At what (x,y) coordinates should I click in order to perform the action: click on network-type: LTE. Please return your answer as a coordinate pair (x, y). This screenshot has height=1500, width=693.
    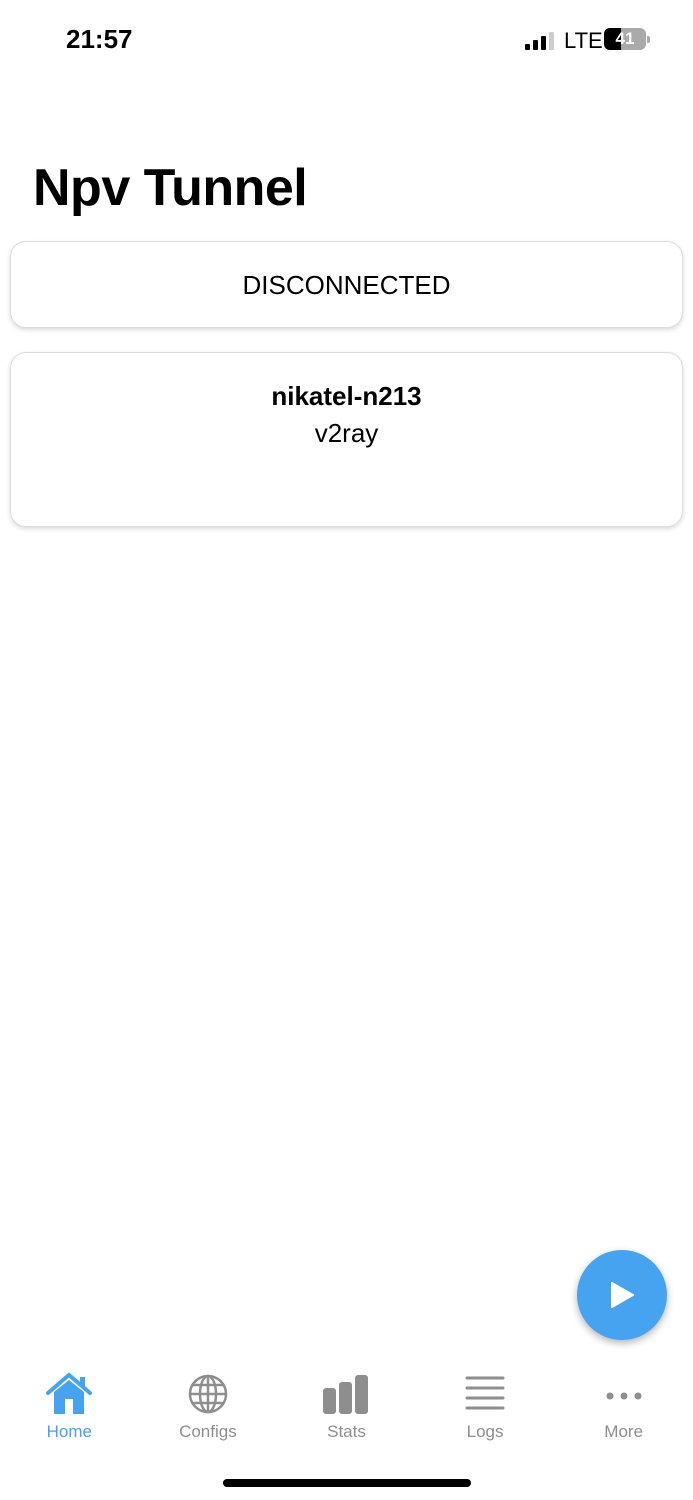
    Looking at the image, I should click on (583, 40).